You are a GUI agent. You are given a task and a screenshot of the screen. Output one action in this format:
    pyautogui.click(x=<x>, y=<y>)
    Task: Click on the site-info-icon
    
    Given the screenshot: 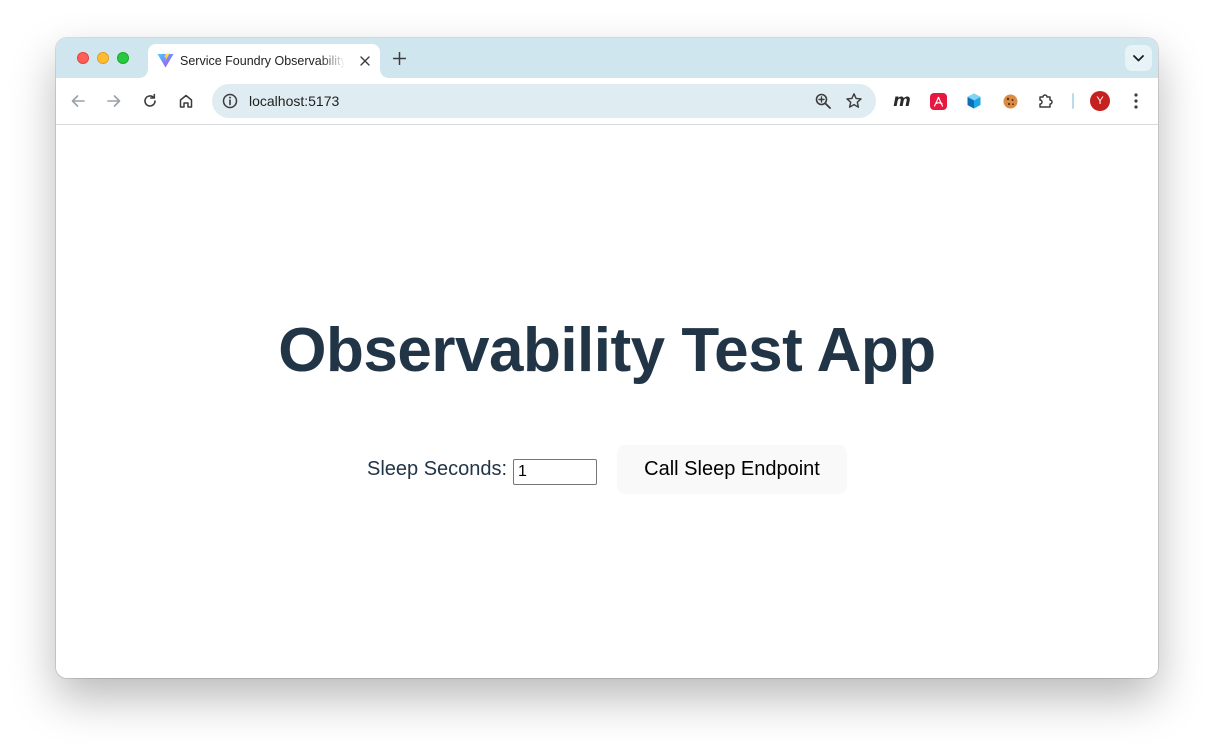 What is the action you would take?
    pyautogui.click(x=230, y=101)
    